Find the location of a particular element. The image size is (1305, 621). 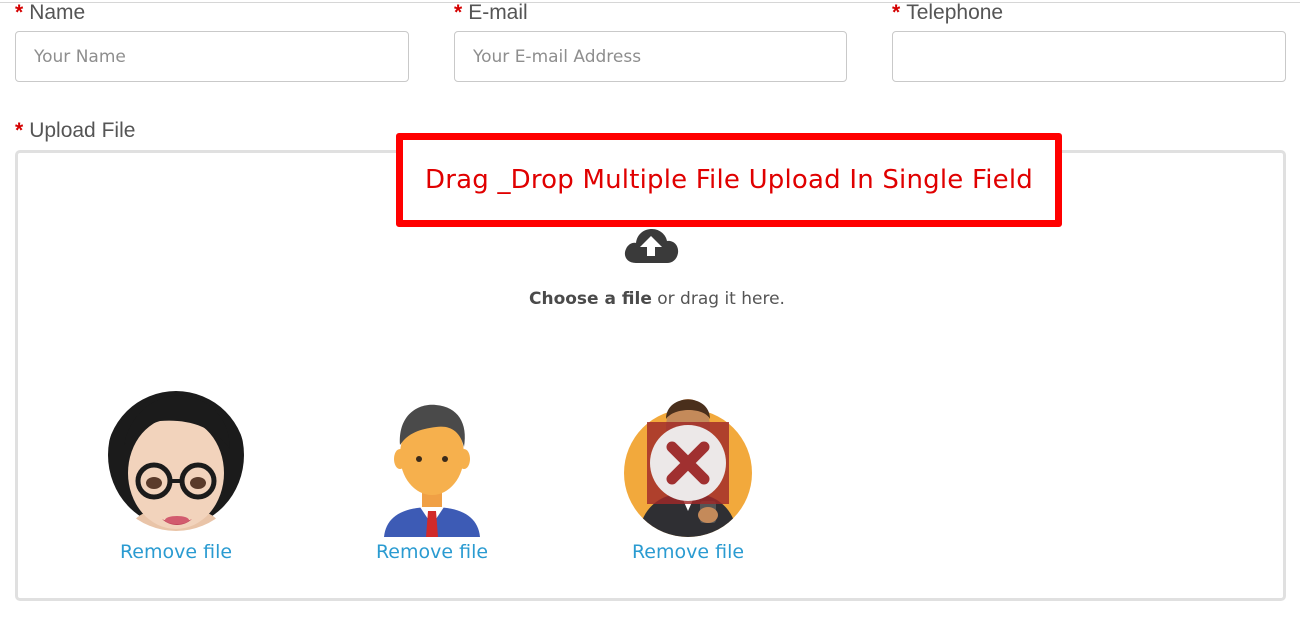

choose-file-prompt: Choose a file or drag it here. is located at coordinates (657, 299).